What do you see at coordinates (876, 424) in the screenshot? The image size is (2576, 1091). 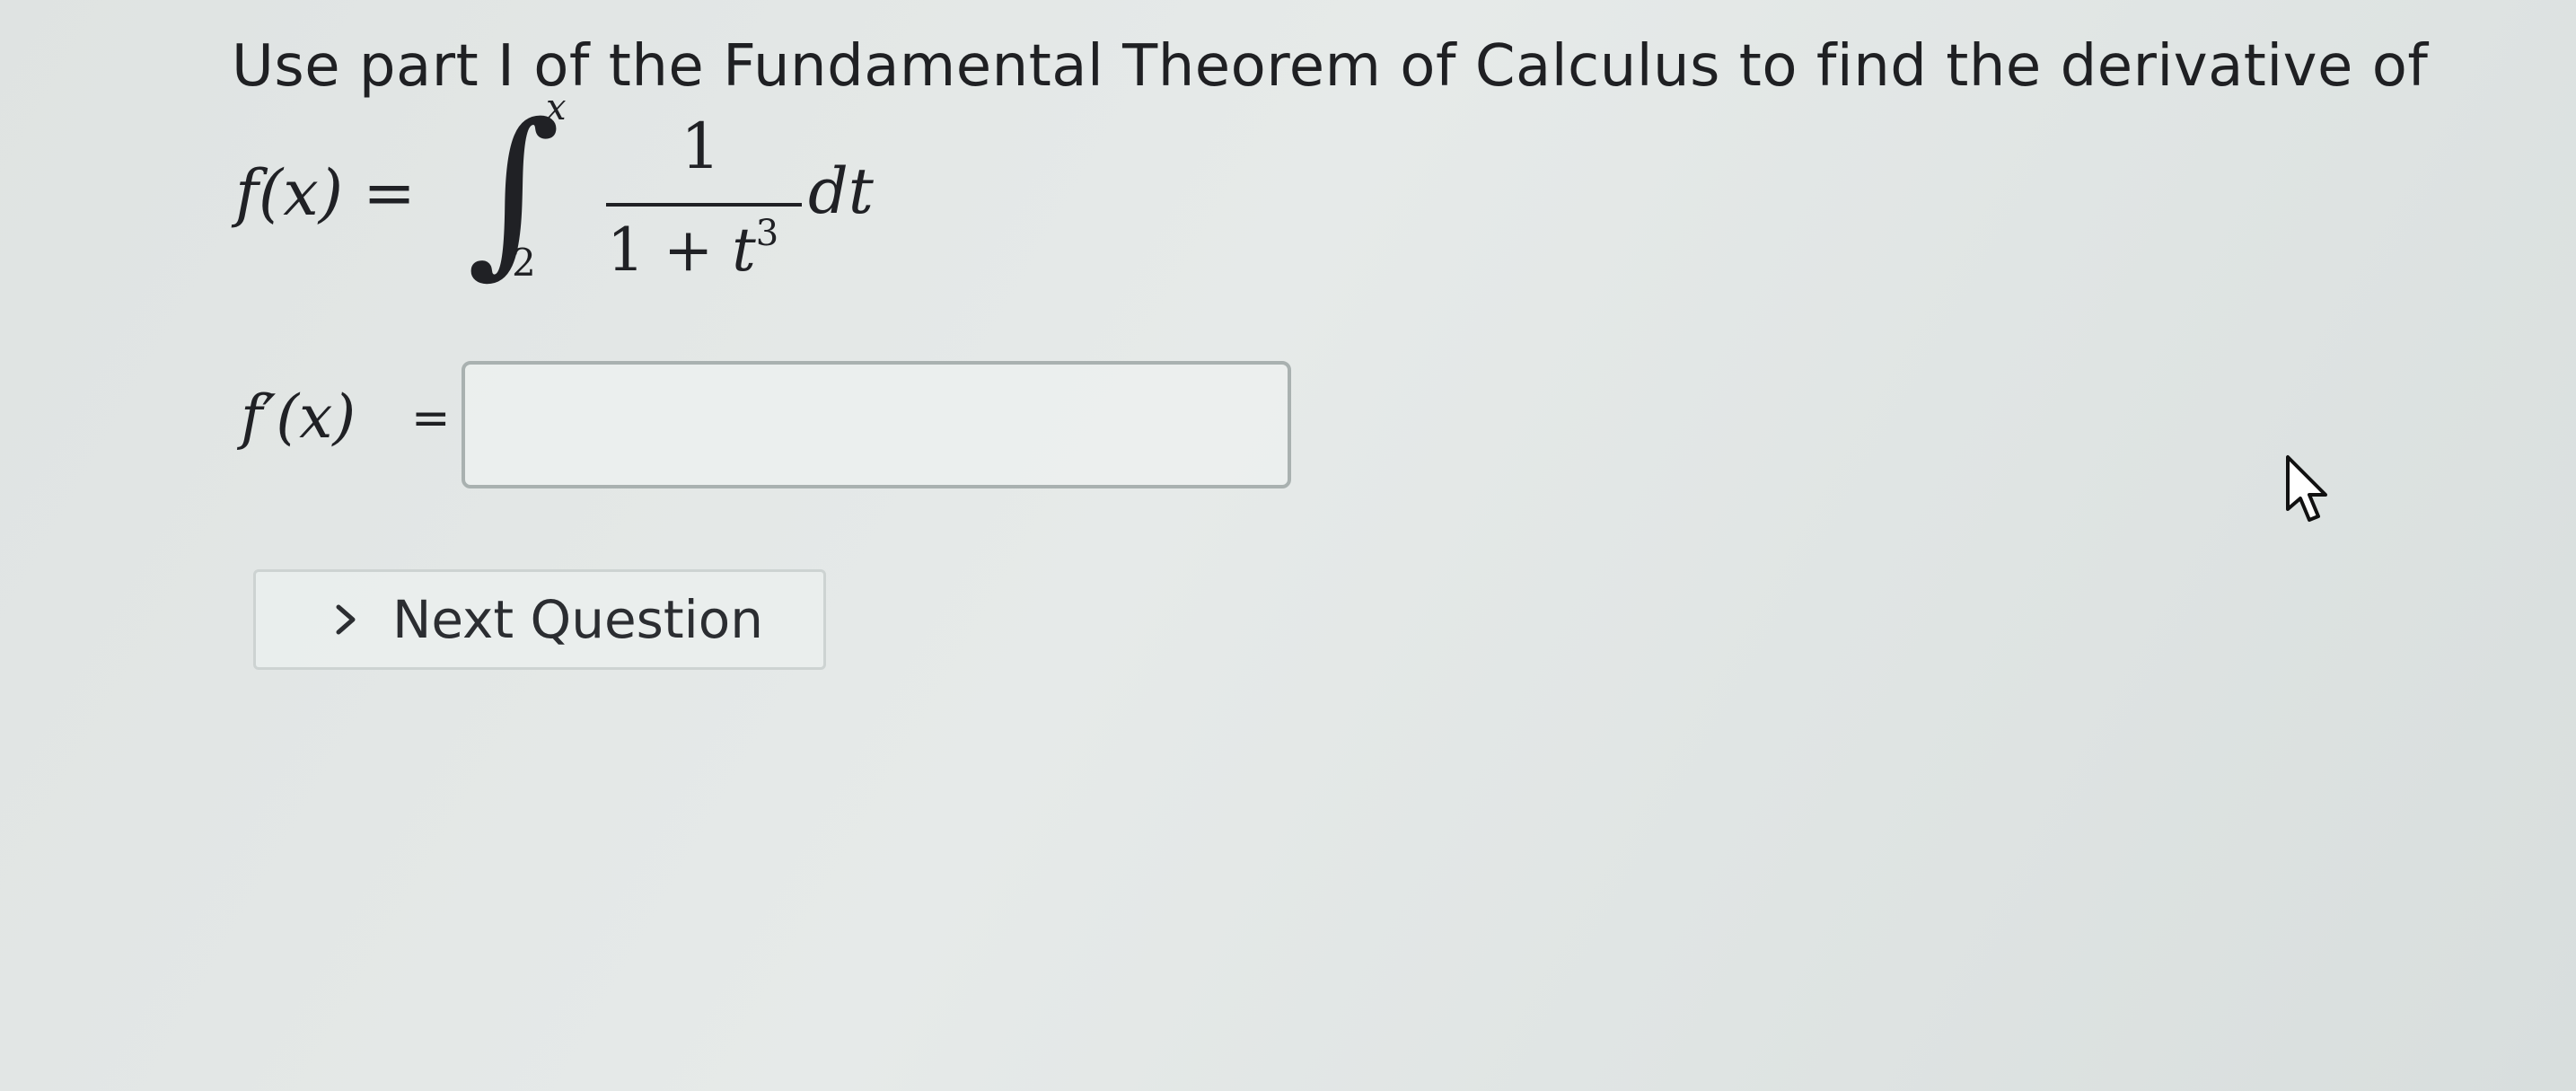 I see `answer-input` at bounding box center [876, 424].